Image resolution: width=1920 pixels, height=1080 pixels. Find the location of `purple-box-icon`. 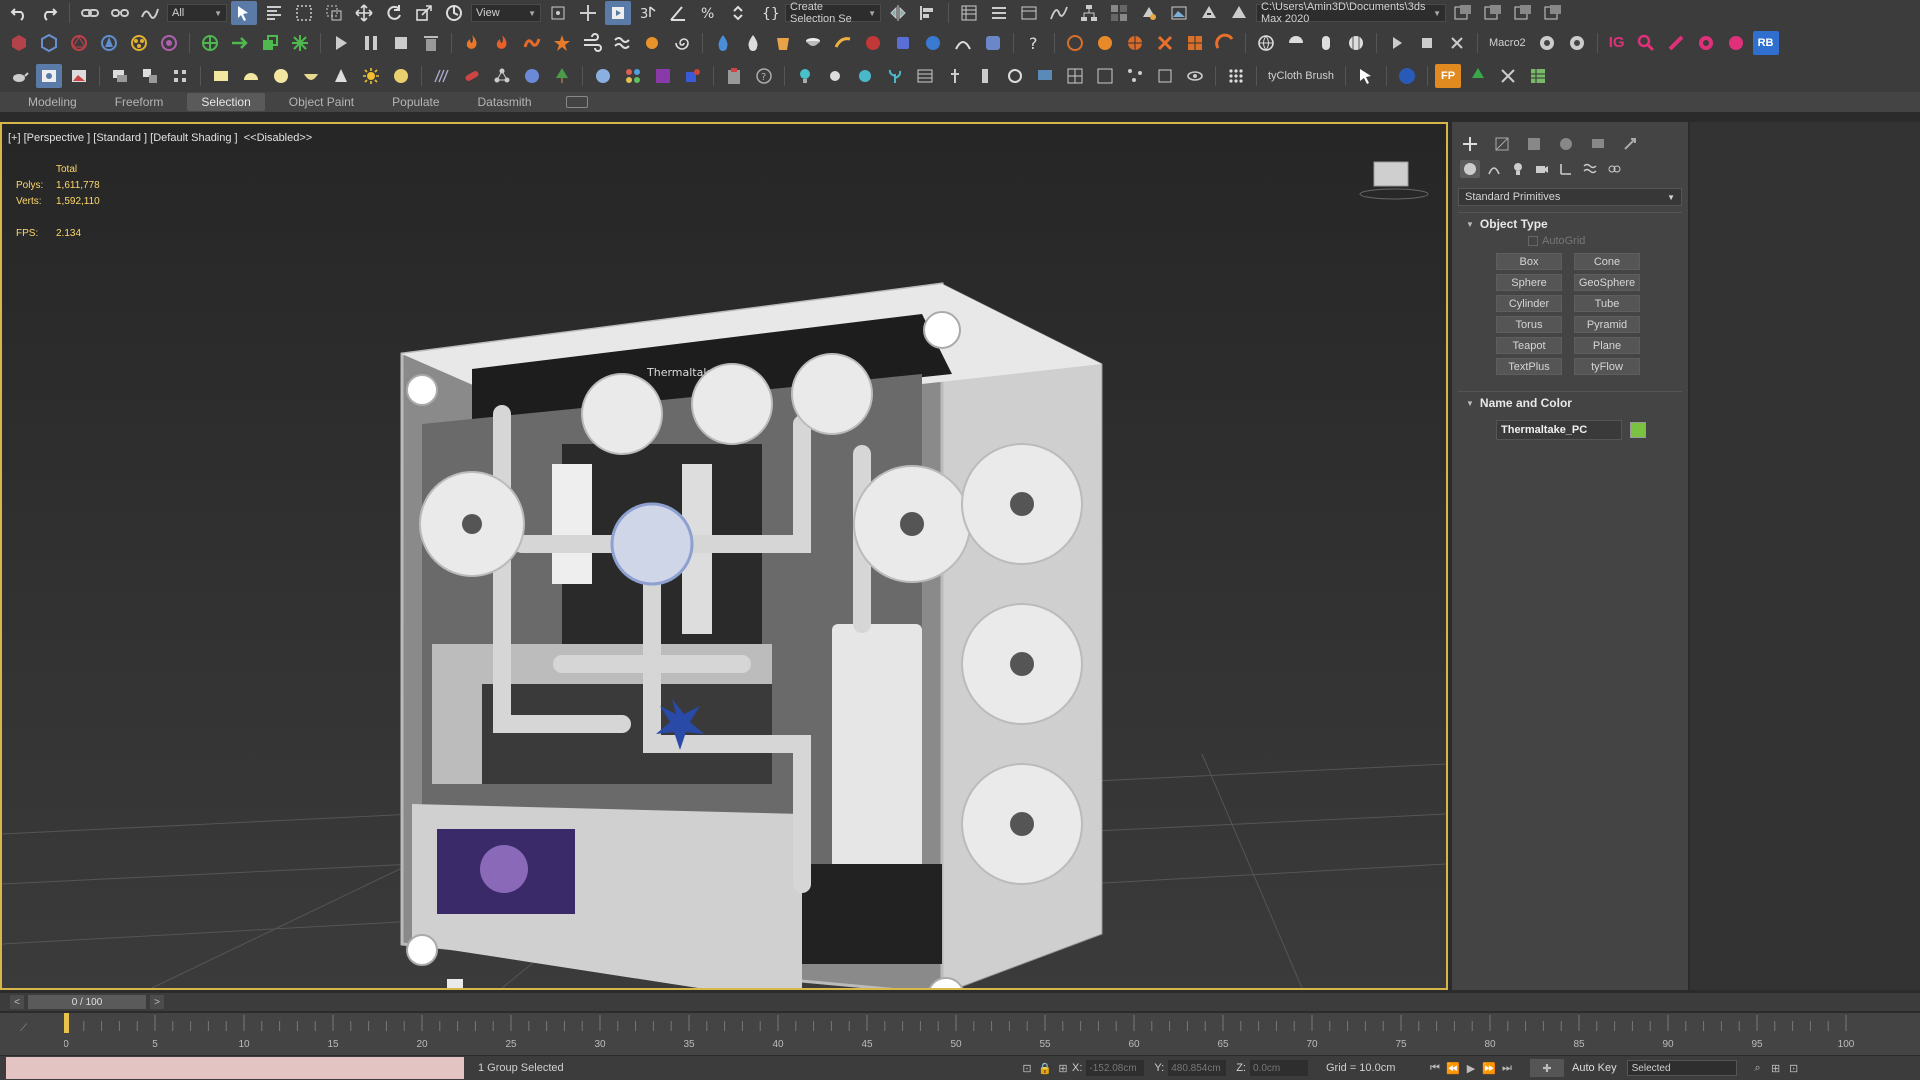

purple-box-icon is located at coordinates (663, 76).